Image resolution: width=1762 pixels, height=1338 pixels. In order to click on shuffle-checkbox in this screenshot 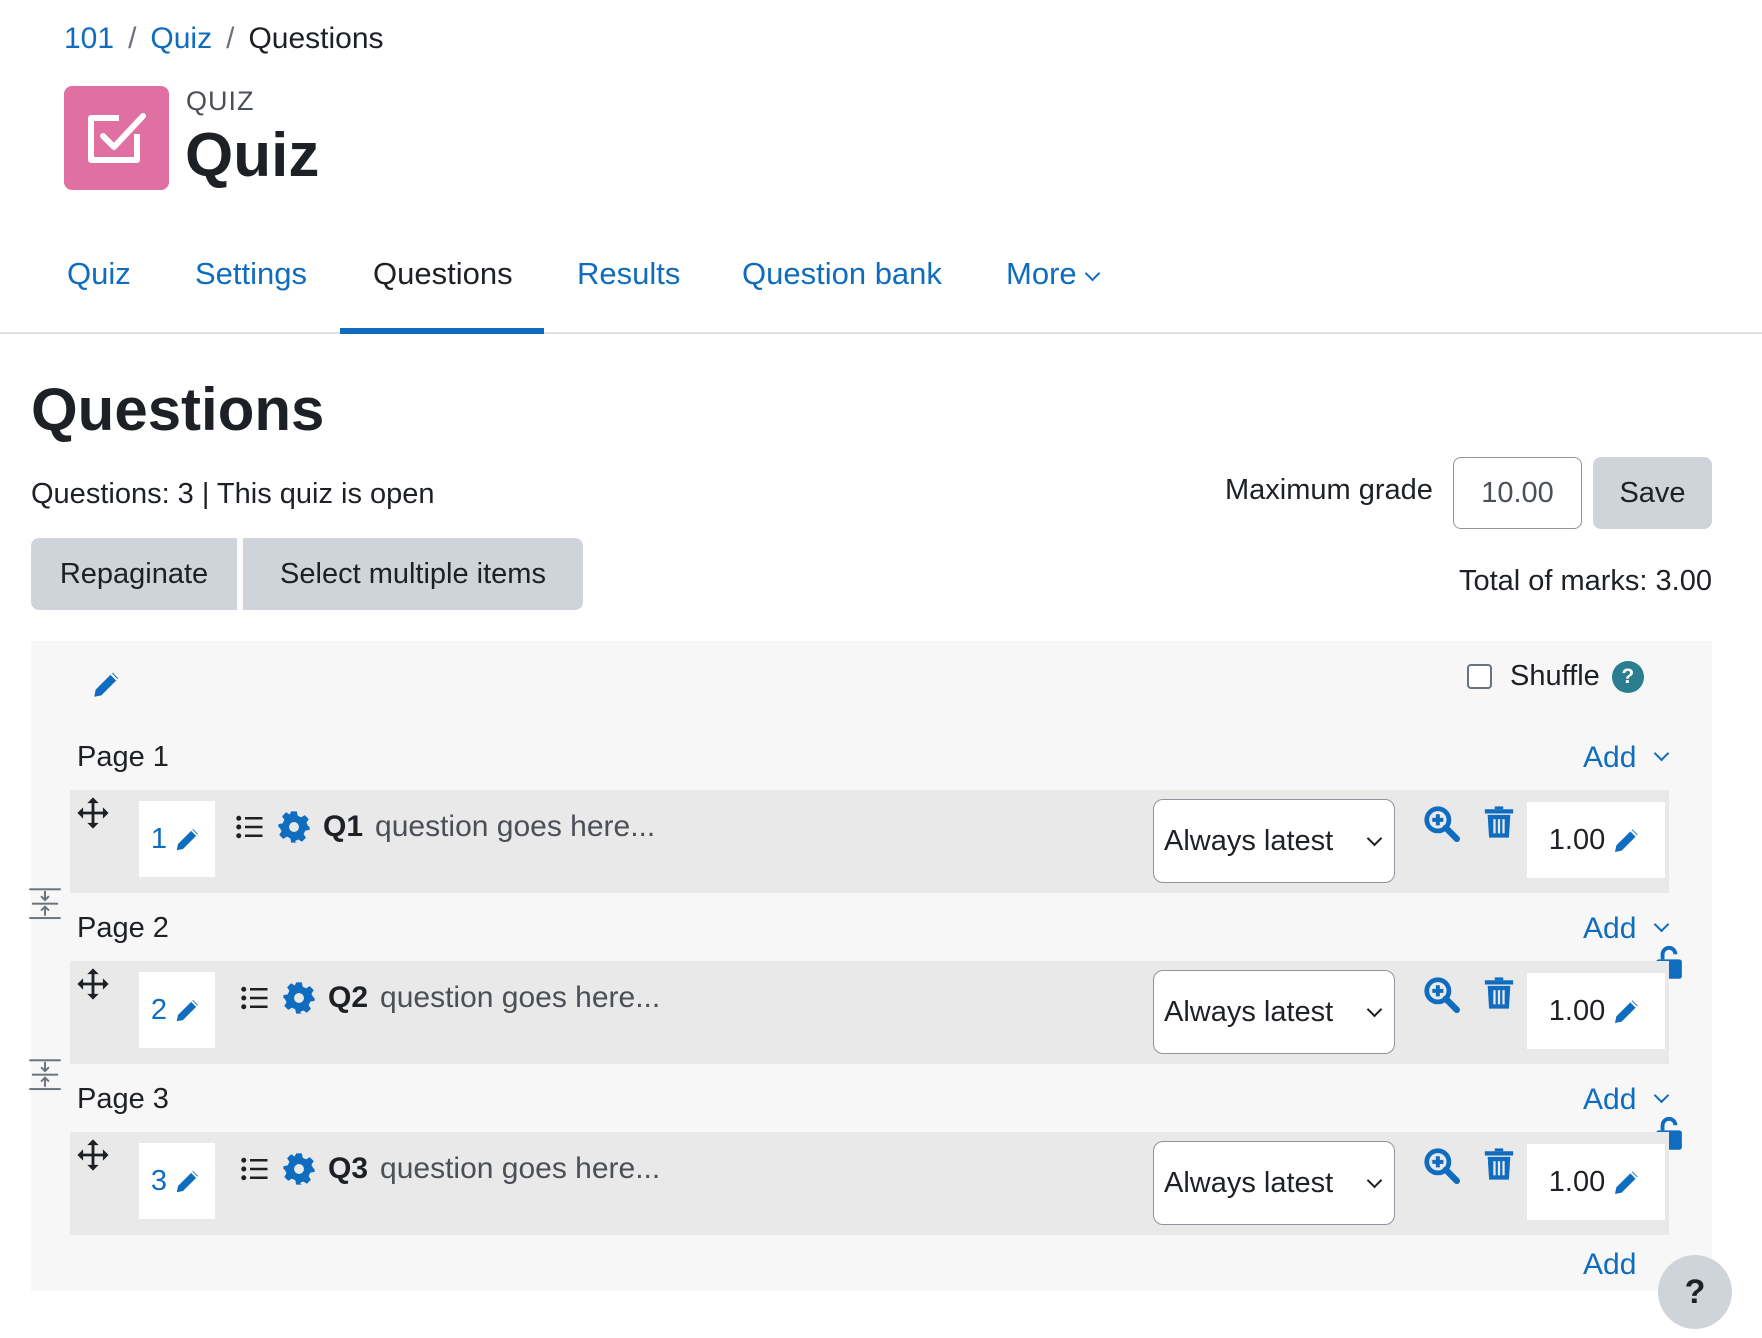, I will do `click(1479, 676)`.